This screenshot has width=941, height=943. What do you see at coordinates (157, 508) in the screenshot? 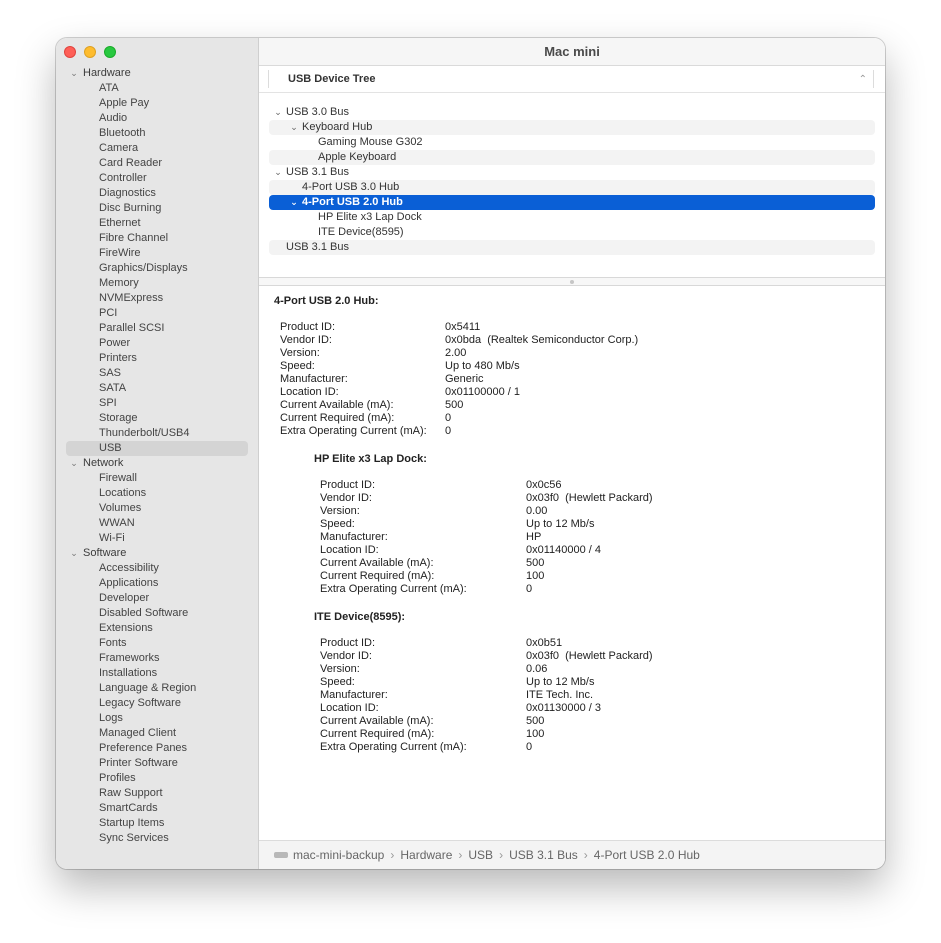
I see `sidebar-item-volumes: Volumes` at bounding box center [157, 508].